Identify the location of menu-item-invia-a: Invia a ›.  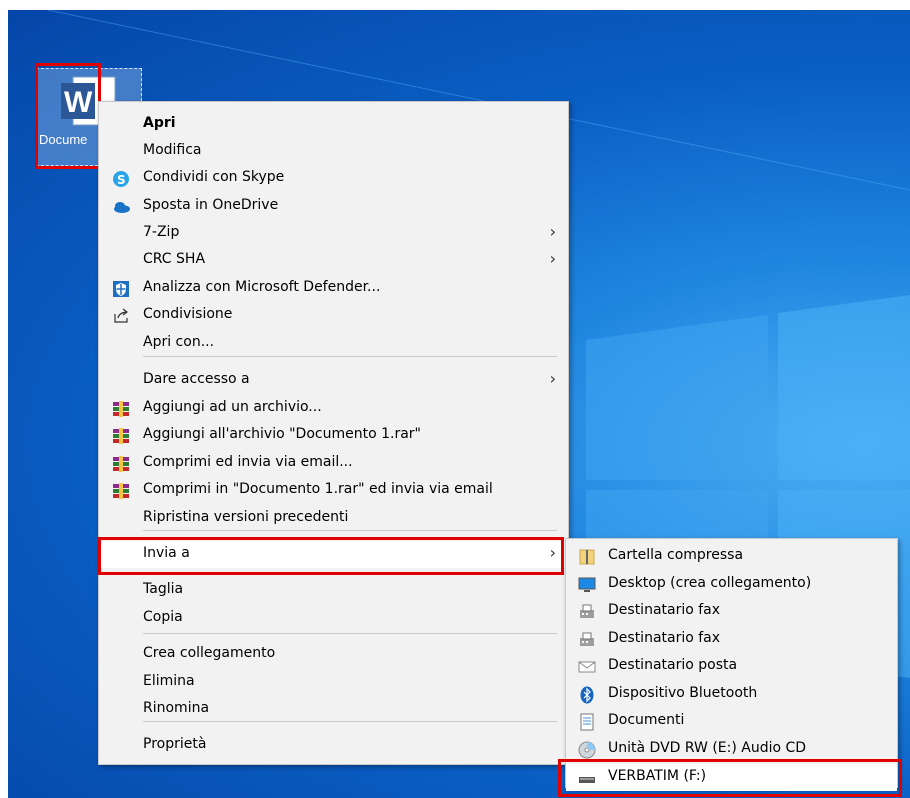
(333, 554).